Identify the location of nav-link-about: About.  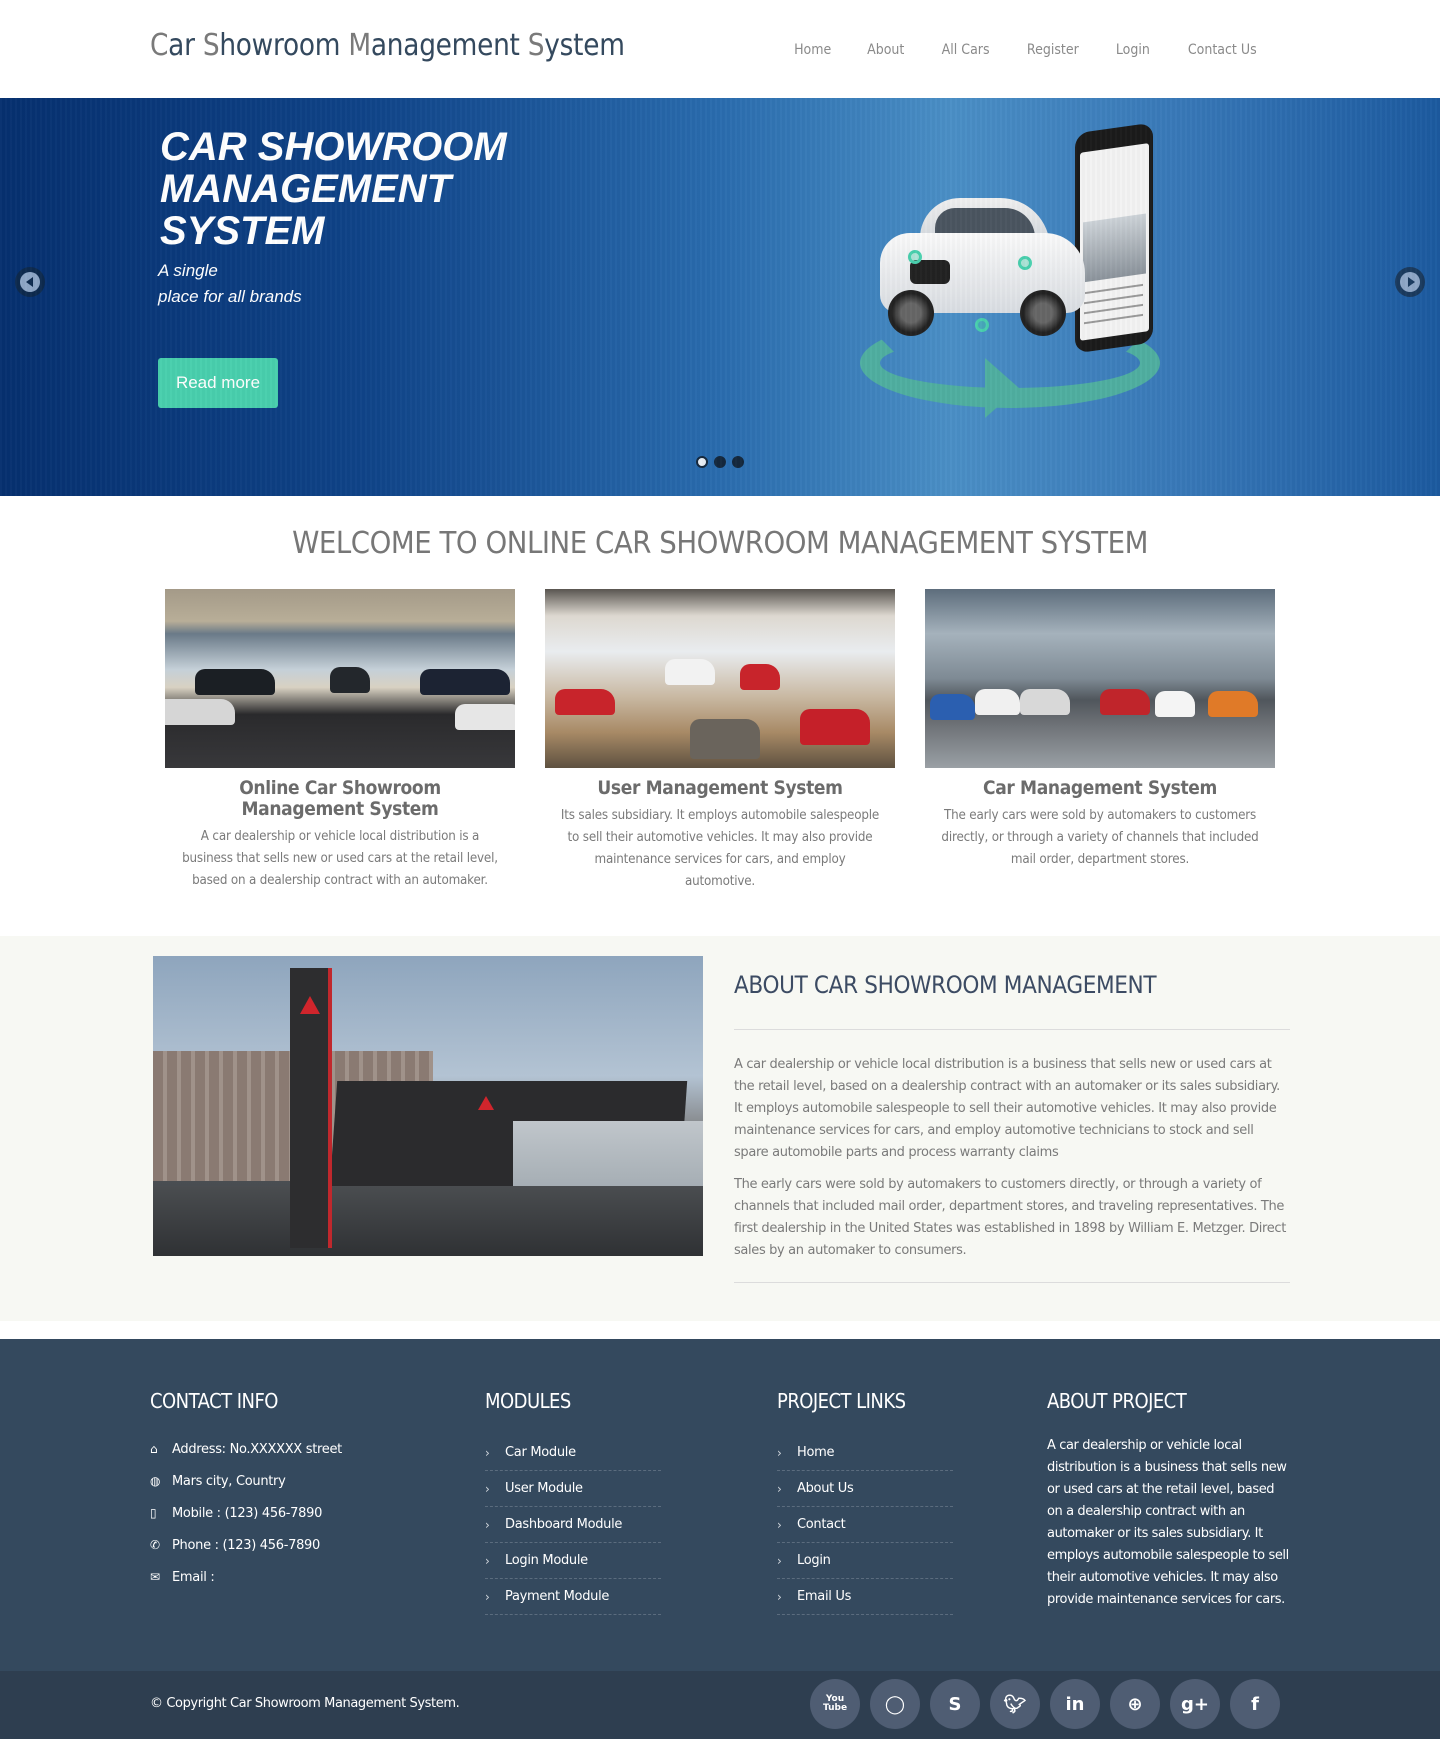
(886, 50).